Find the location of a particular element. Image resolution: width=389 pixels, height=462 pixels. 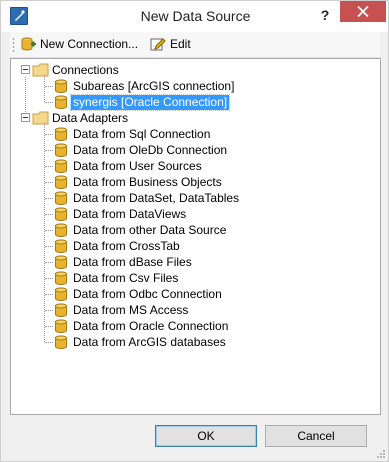

close-button is located at coordinates (363, 11).